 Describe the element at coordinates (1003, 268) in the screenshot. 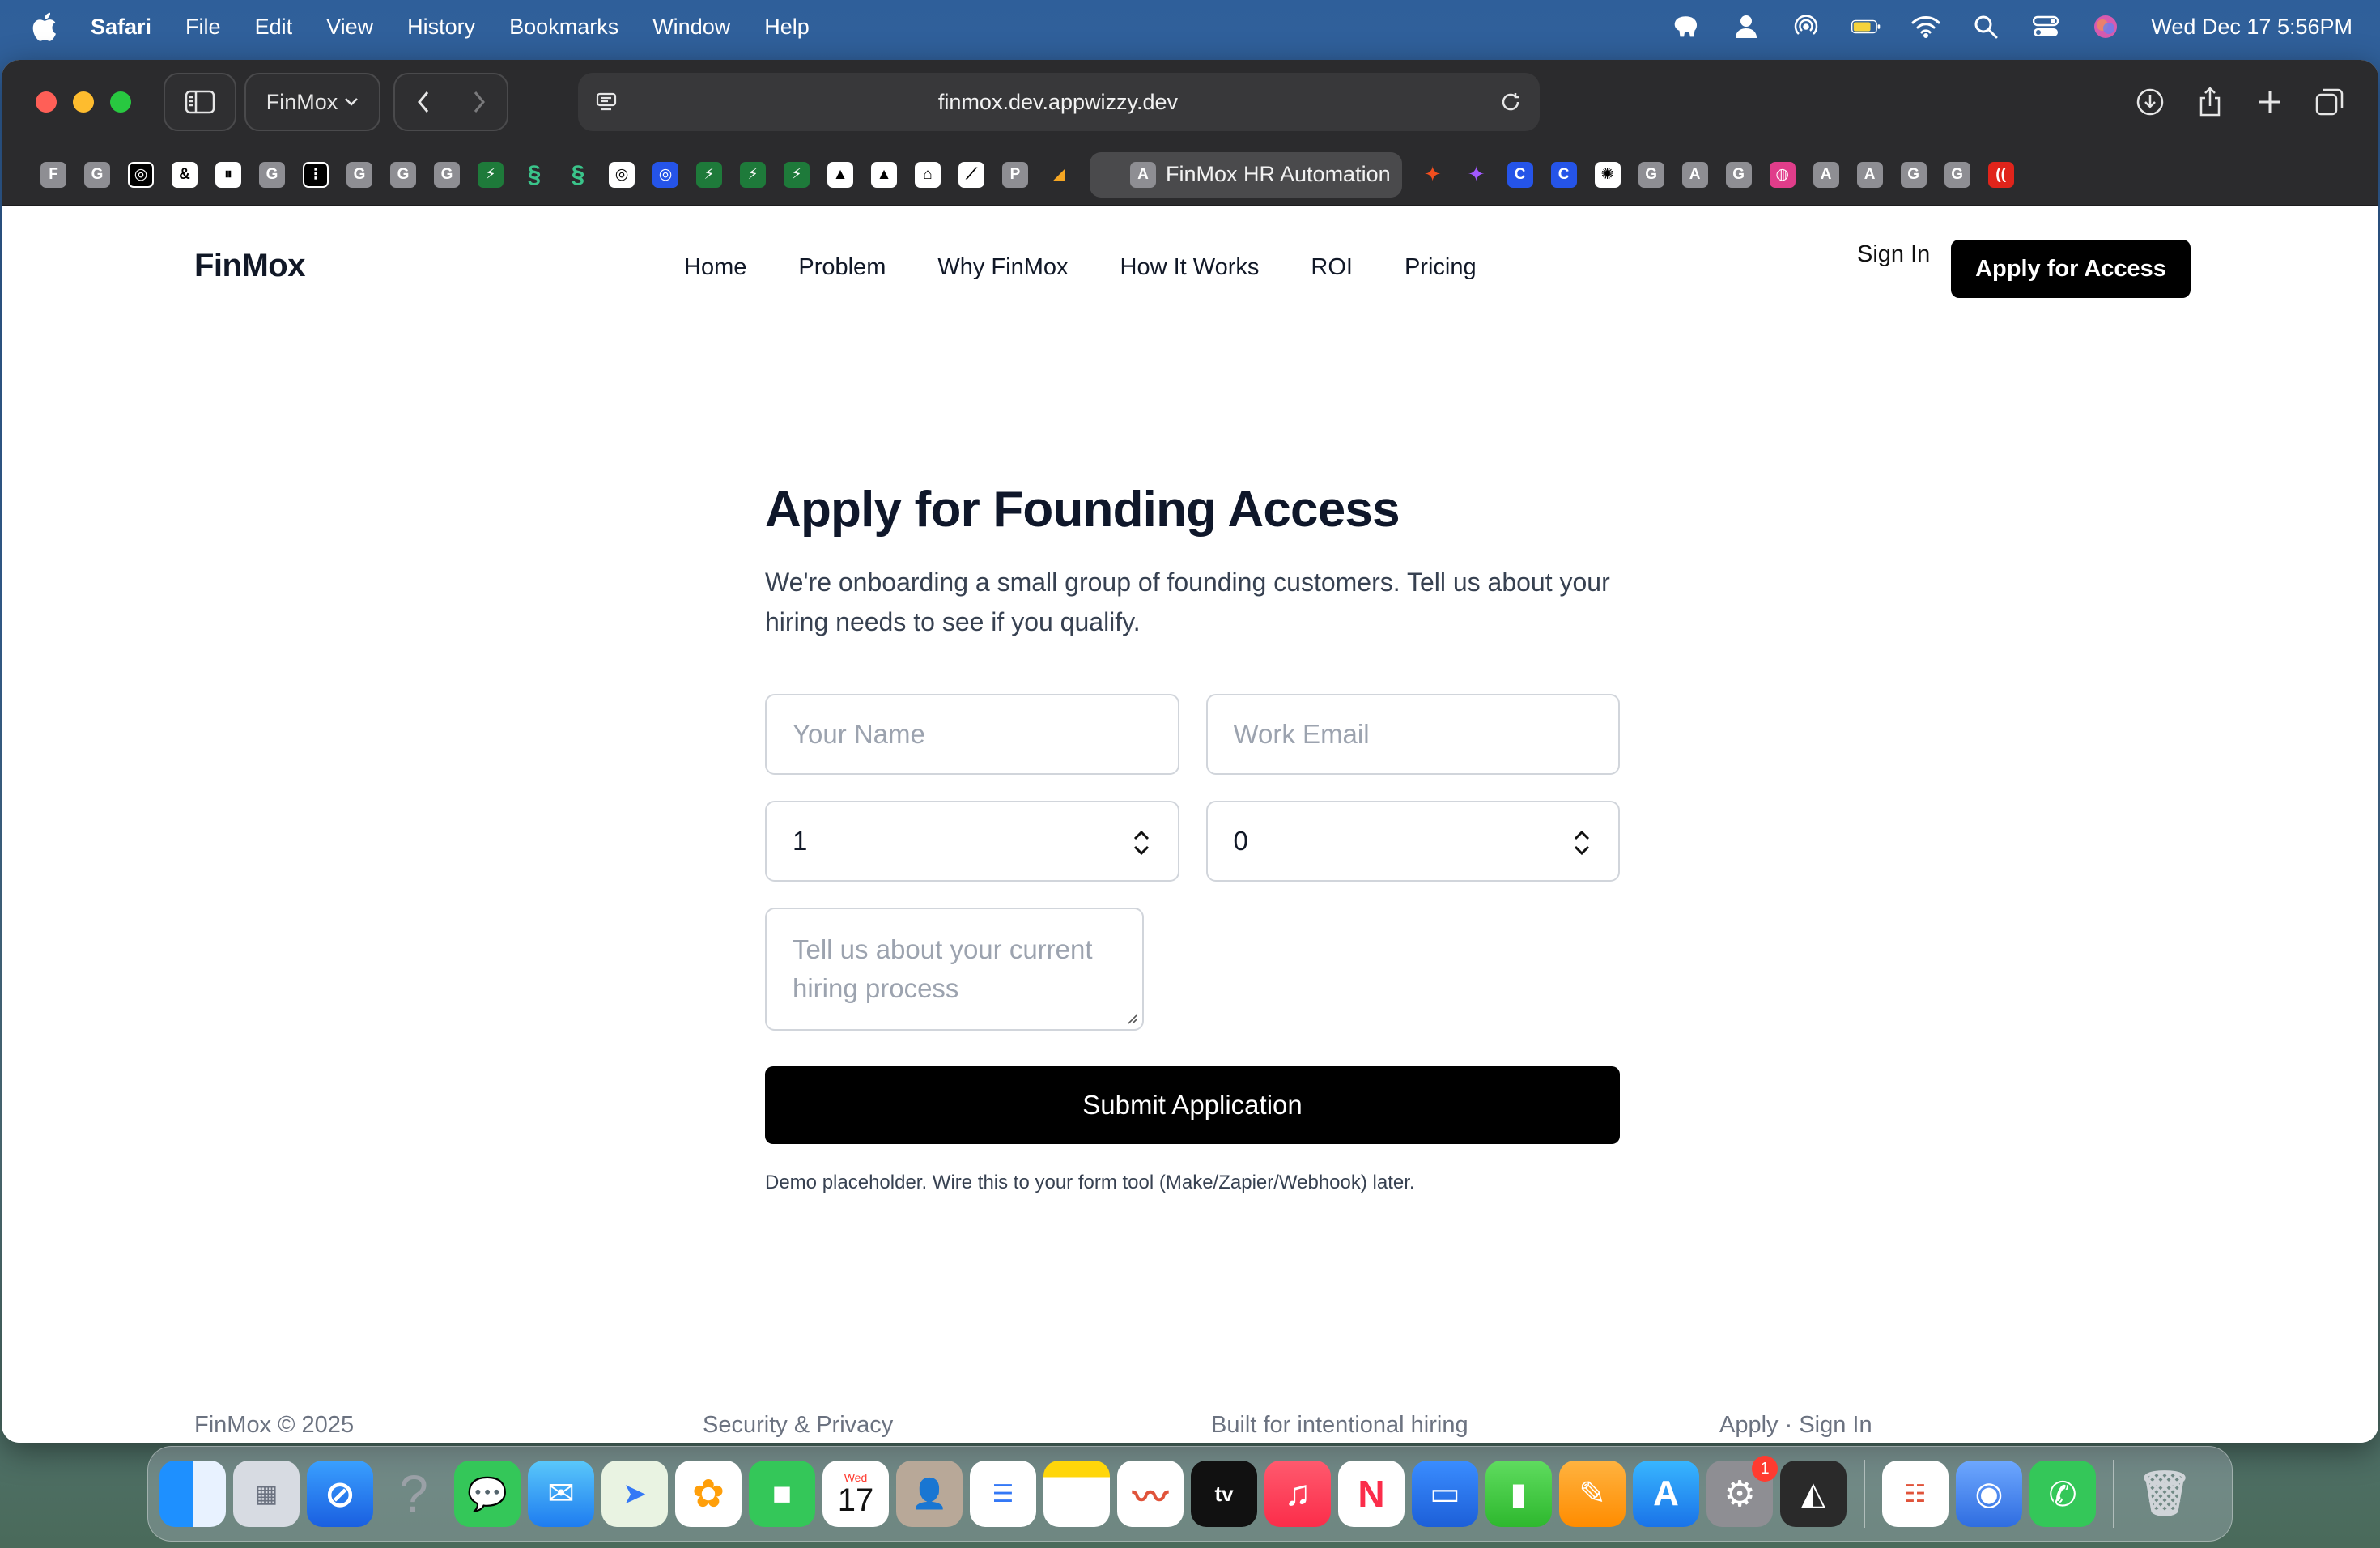

I see `nav-why-finmox: Why FinMox` at that location.